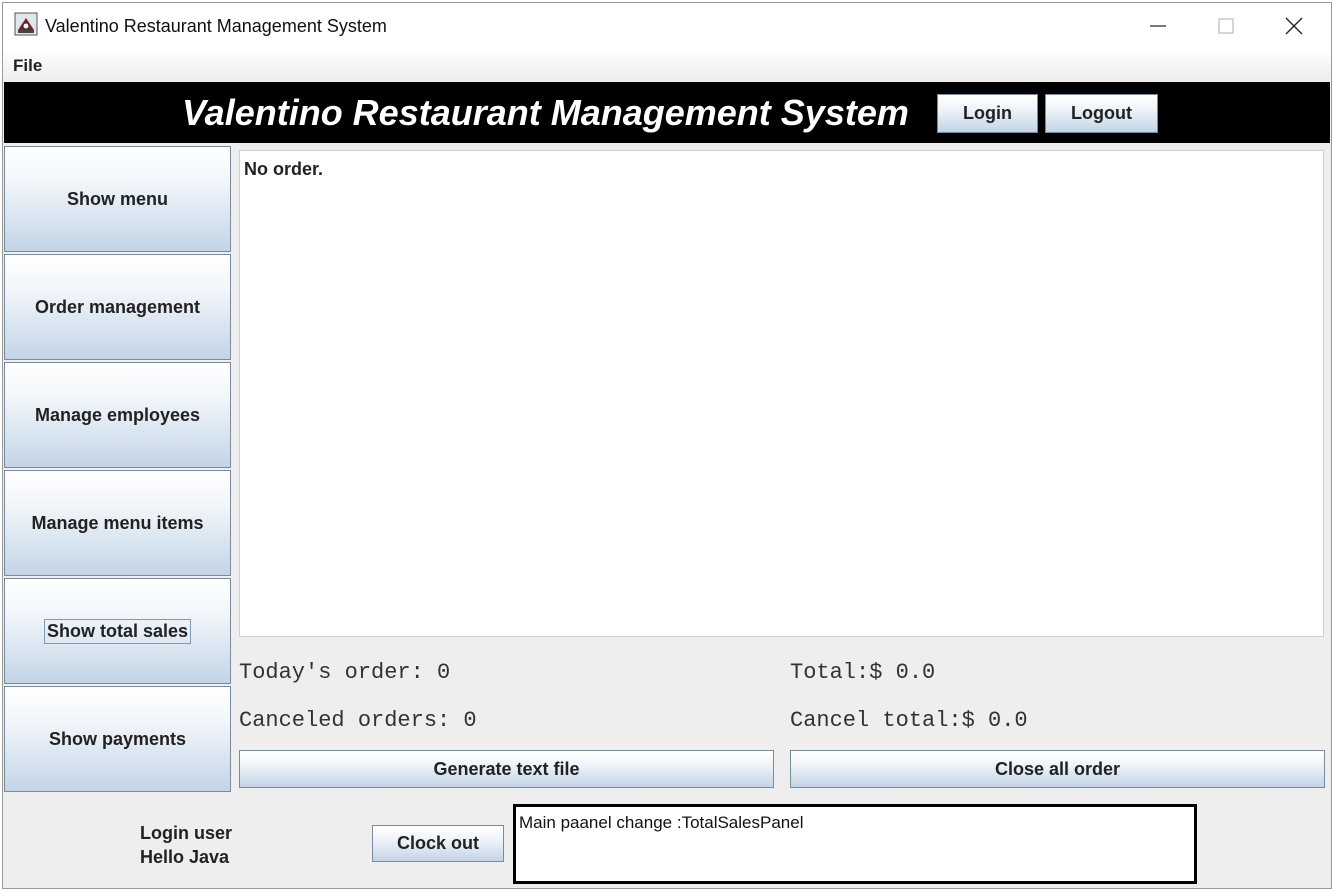 The width and height of the screenshot is (1334, 891). Describe the element at coordinates (27, 66) in the screenshot. I see `menu-file: File` at that location.